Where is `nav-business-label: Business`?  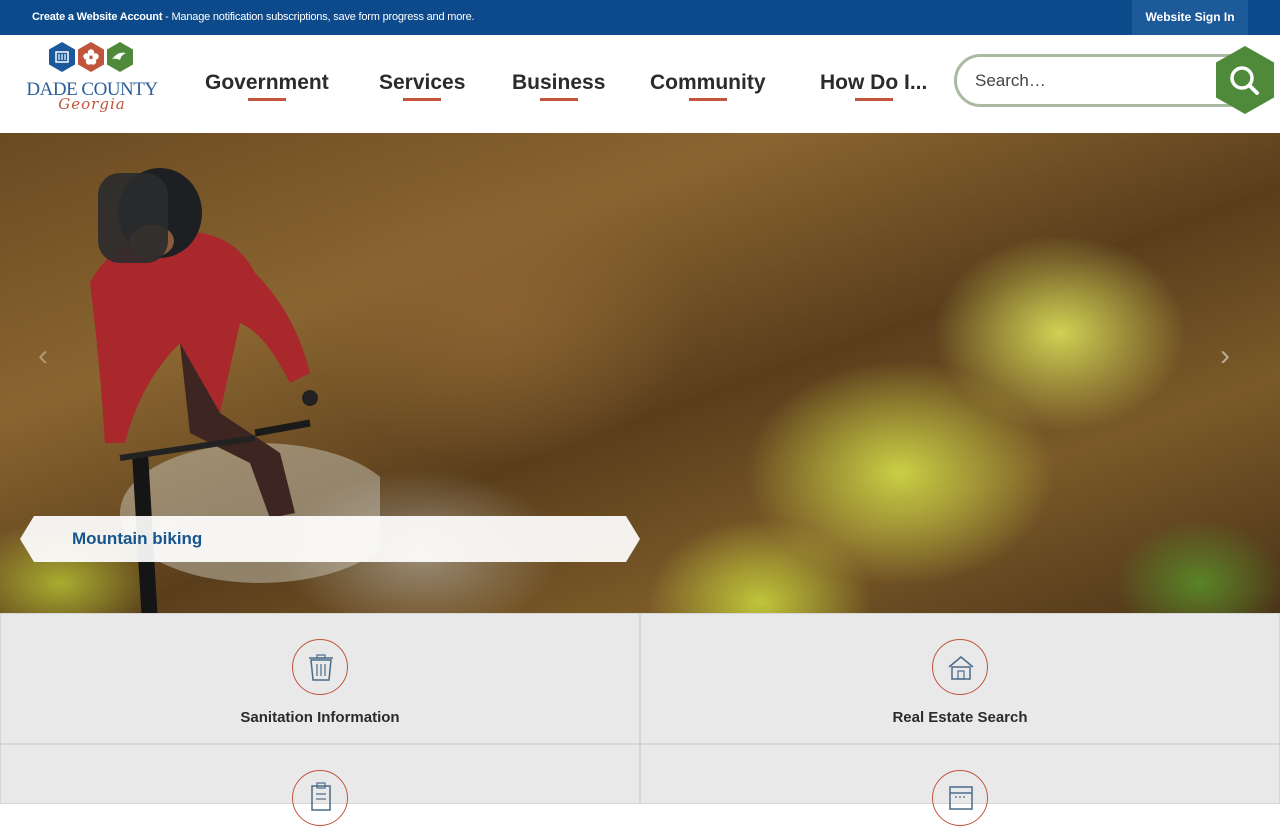
nav-business-label: Business is located at coordinates (559, 82).